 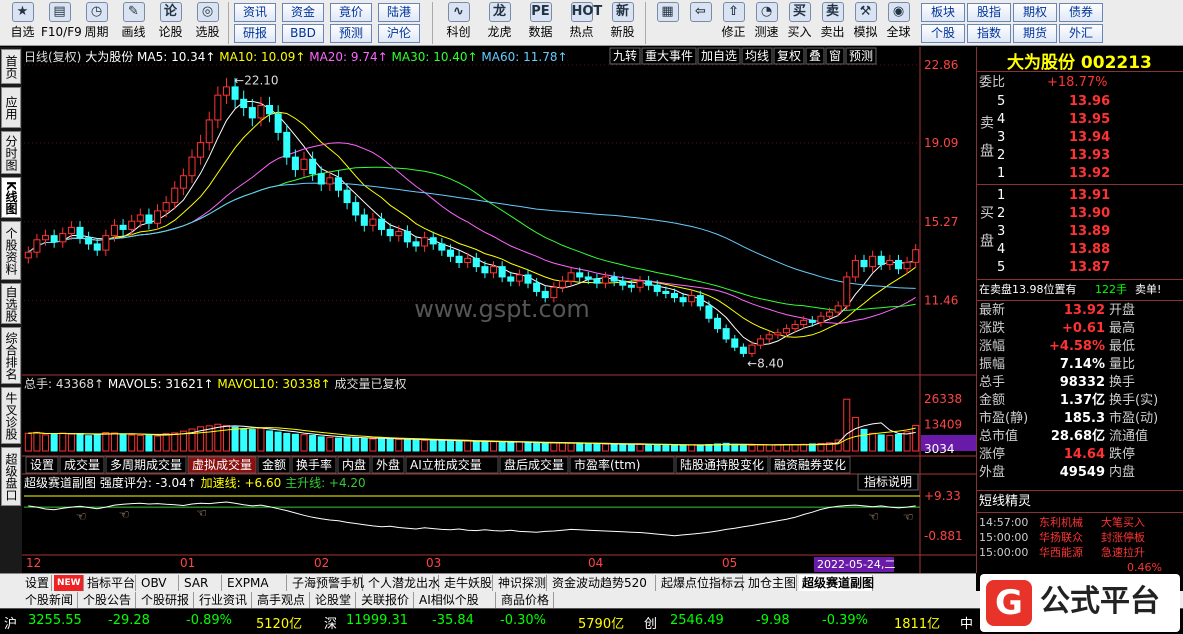 What do you see at coordinates (11, 107) in the screenshot?
I see `left-tab-1: 应用` at bounding box center [11, 107].